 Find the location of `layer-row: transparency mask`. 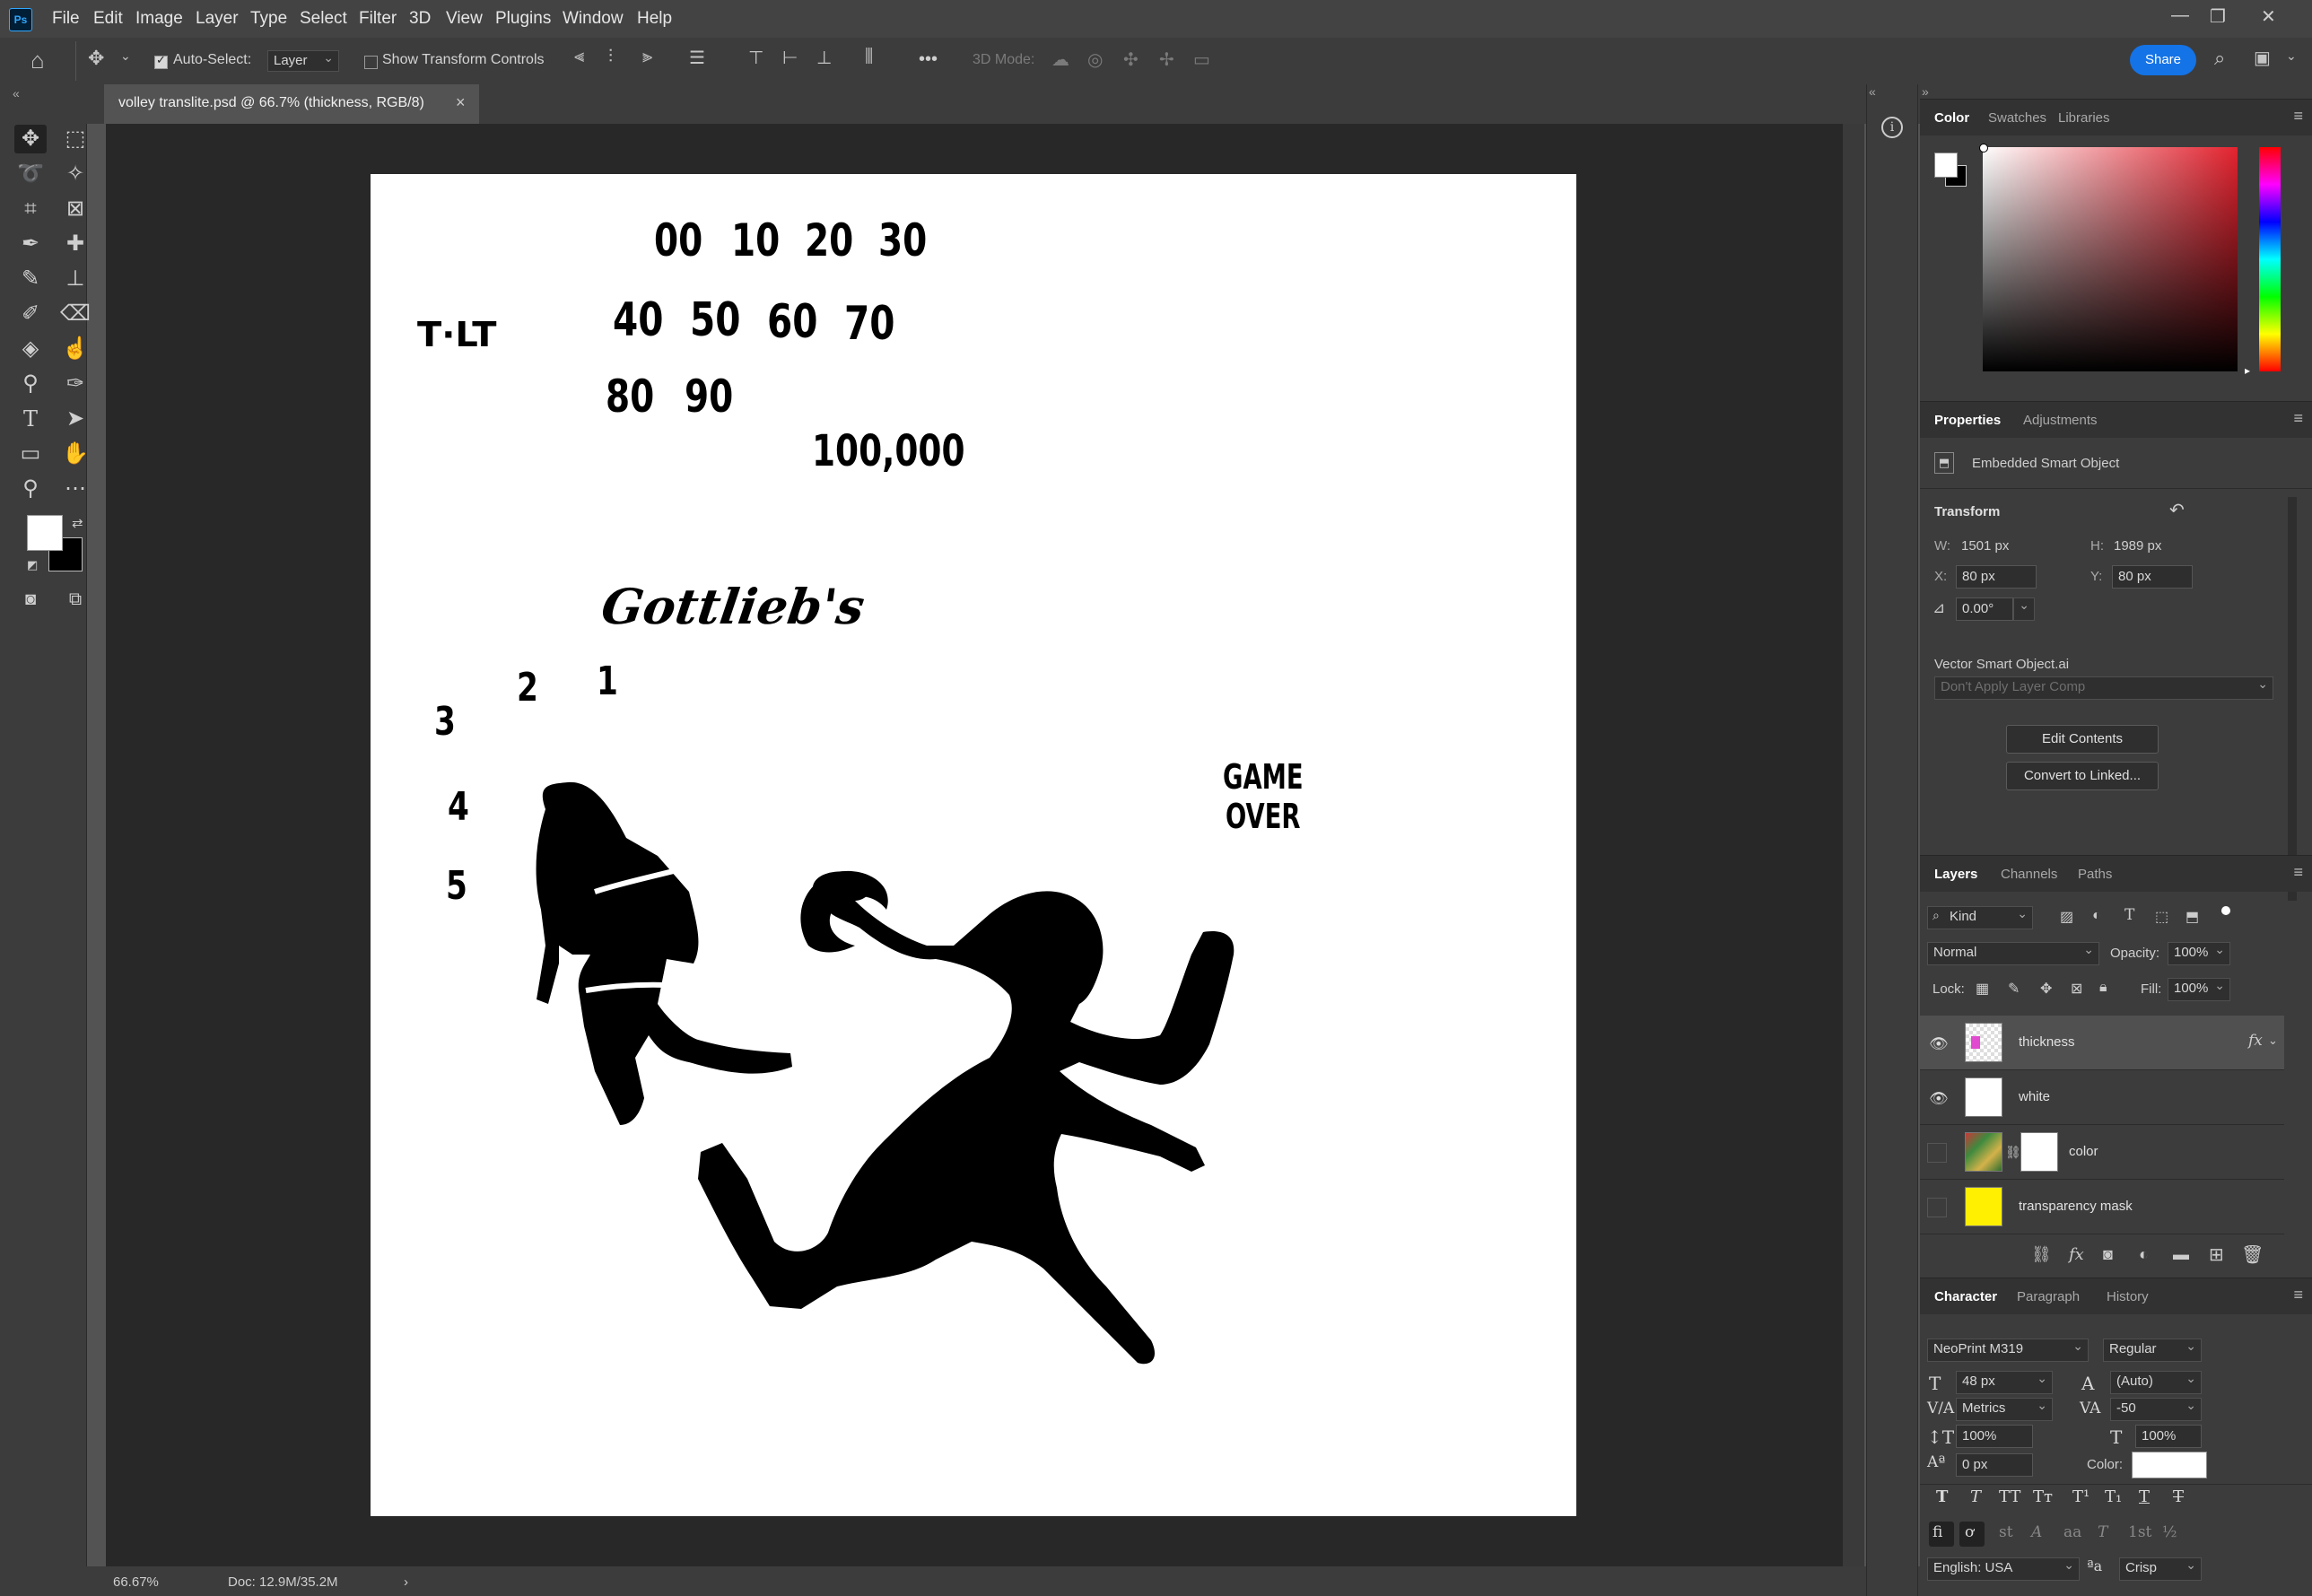

layer-row: transparency mask is located at coordinates (2102, 1207).